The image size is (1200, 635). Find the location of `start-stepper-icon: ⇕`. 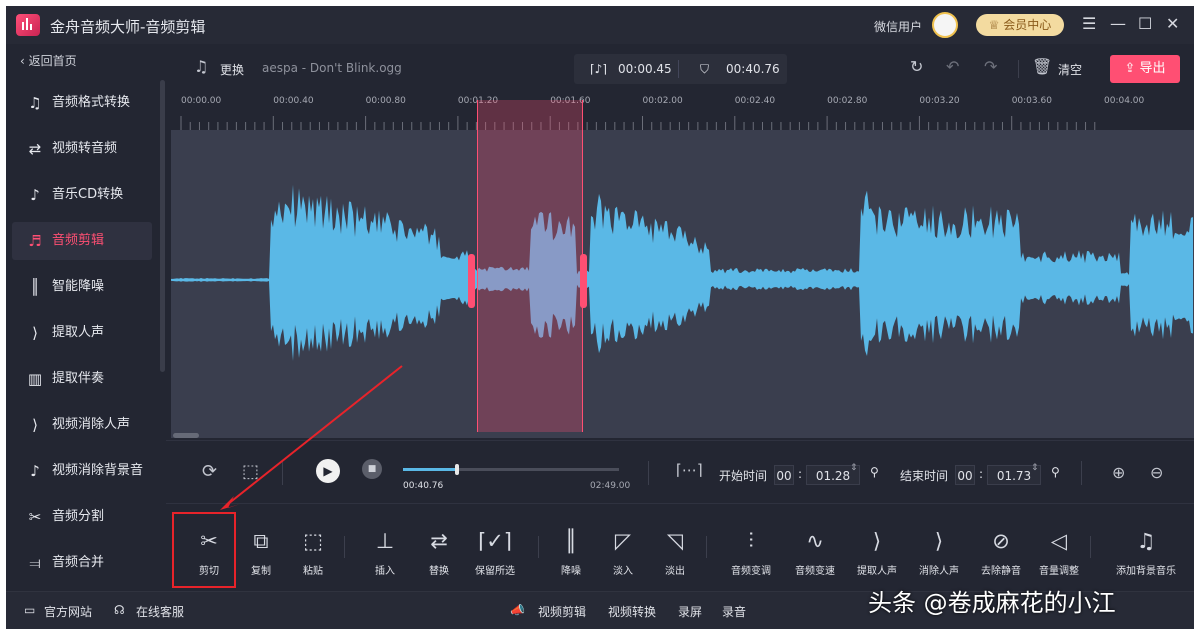

start-stepper-icon: ⇕ is located at coordinates (854, 468).